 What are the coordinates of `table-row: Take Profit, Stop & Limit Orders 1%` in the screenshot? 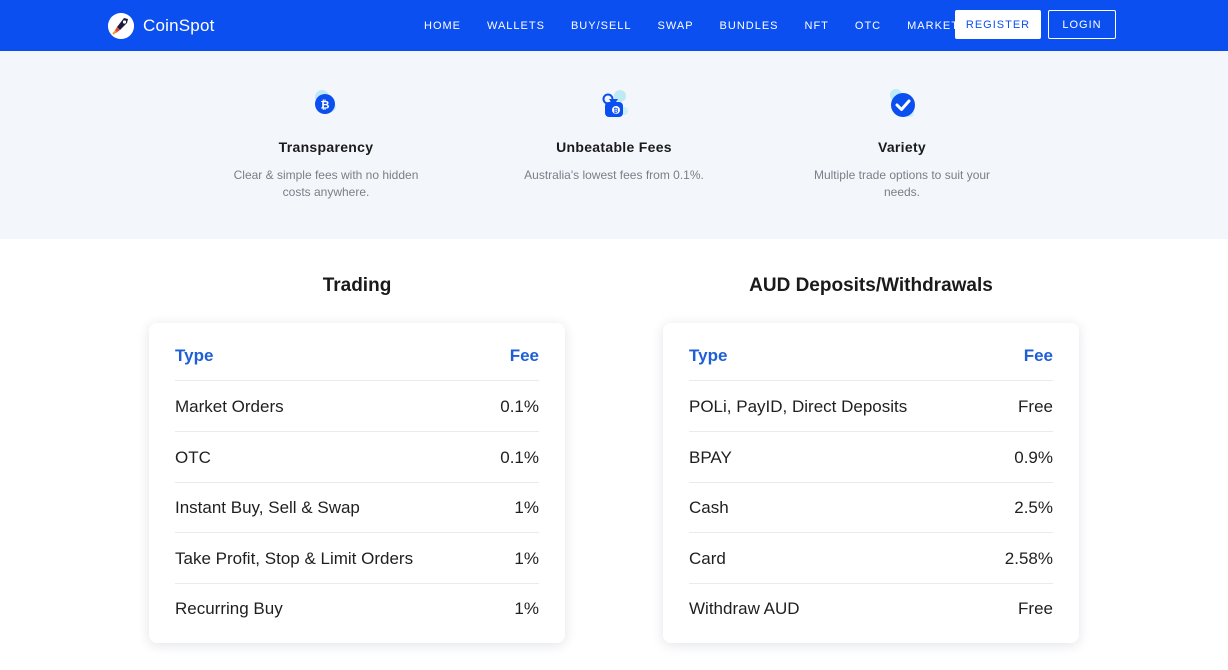 It's located at (357, 559).